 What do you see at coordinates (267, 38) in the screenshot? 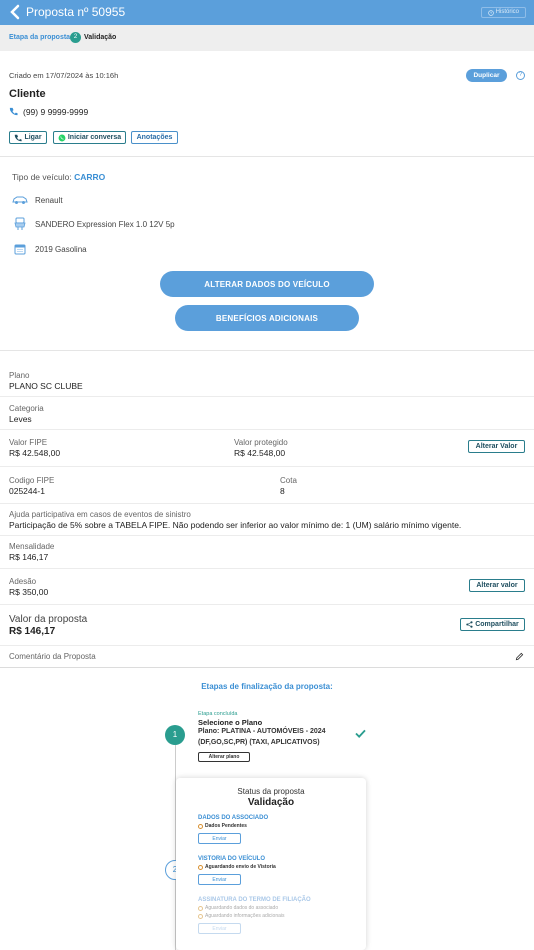
I see `stage-bar: Etapa da proposta: 2 Validação` at bounding box center [267, 38].